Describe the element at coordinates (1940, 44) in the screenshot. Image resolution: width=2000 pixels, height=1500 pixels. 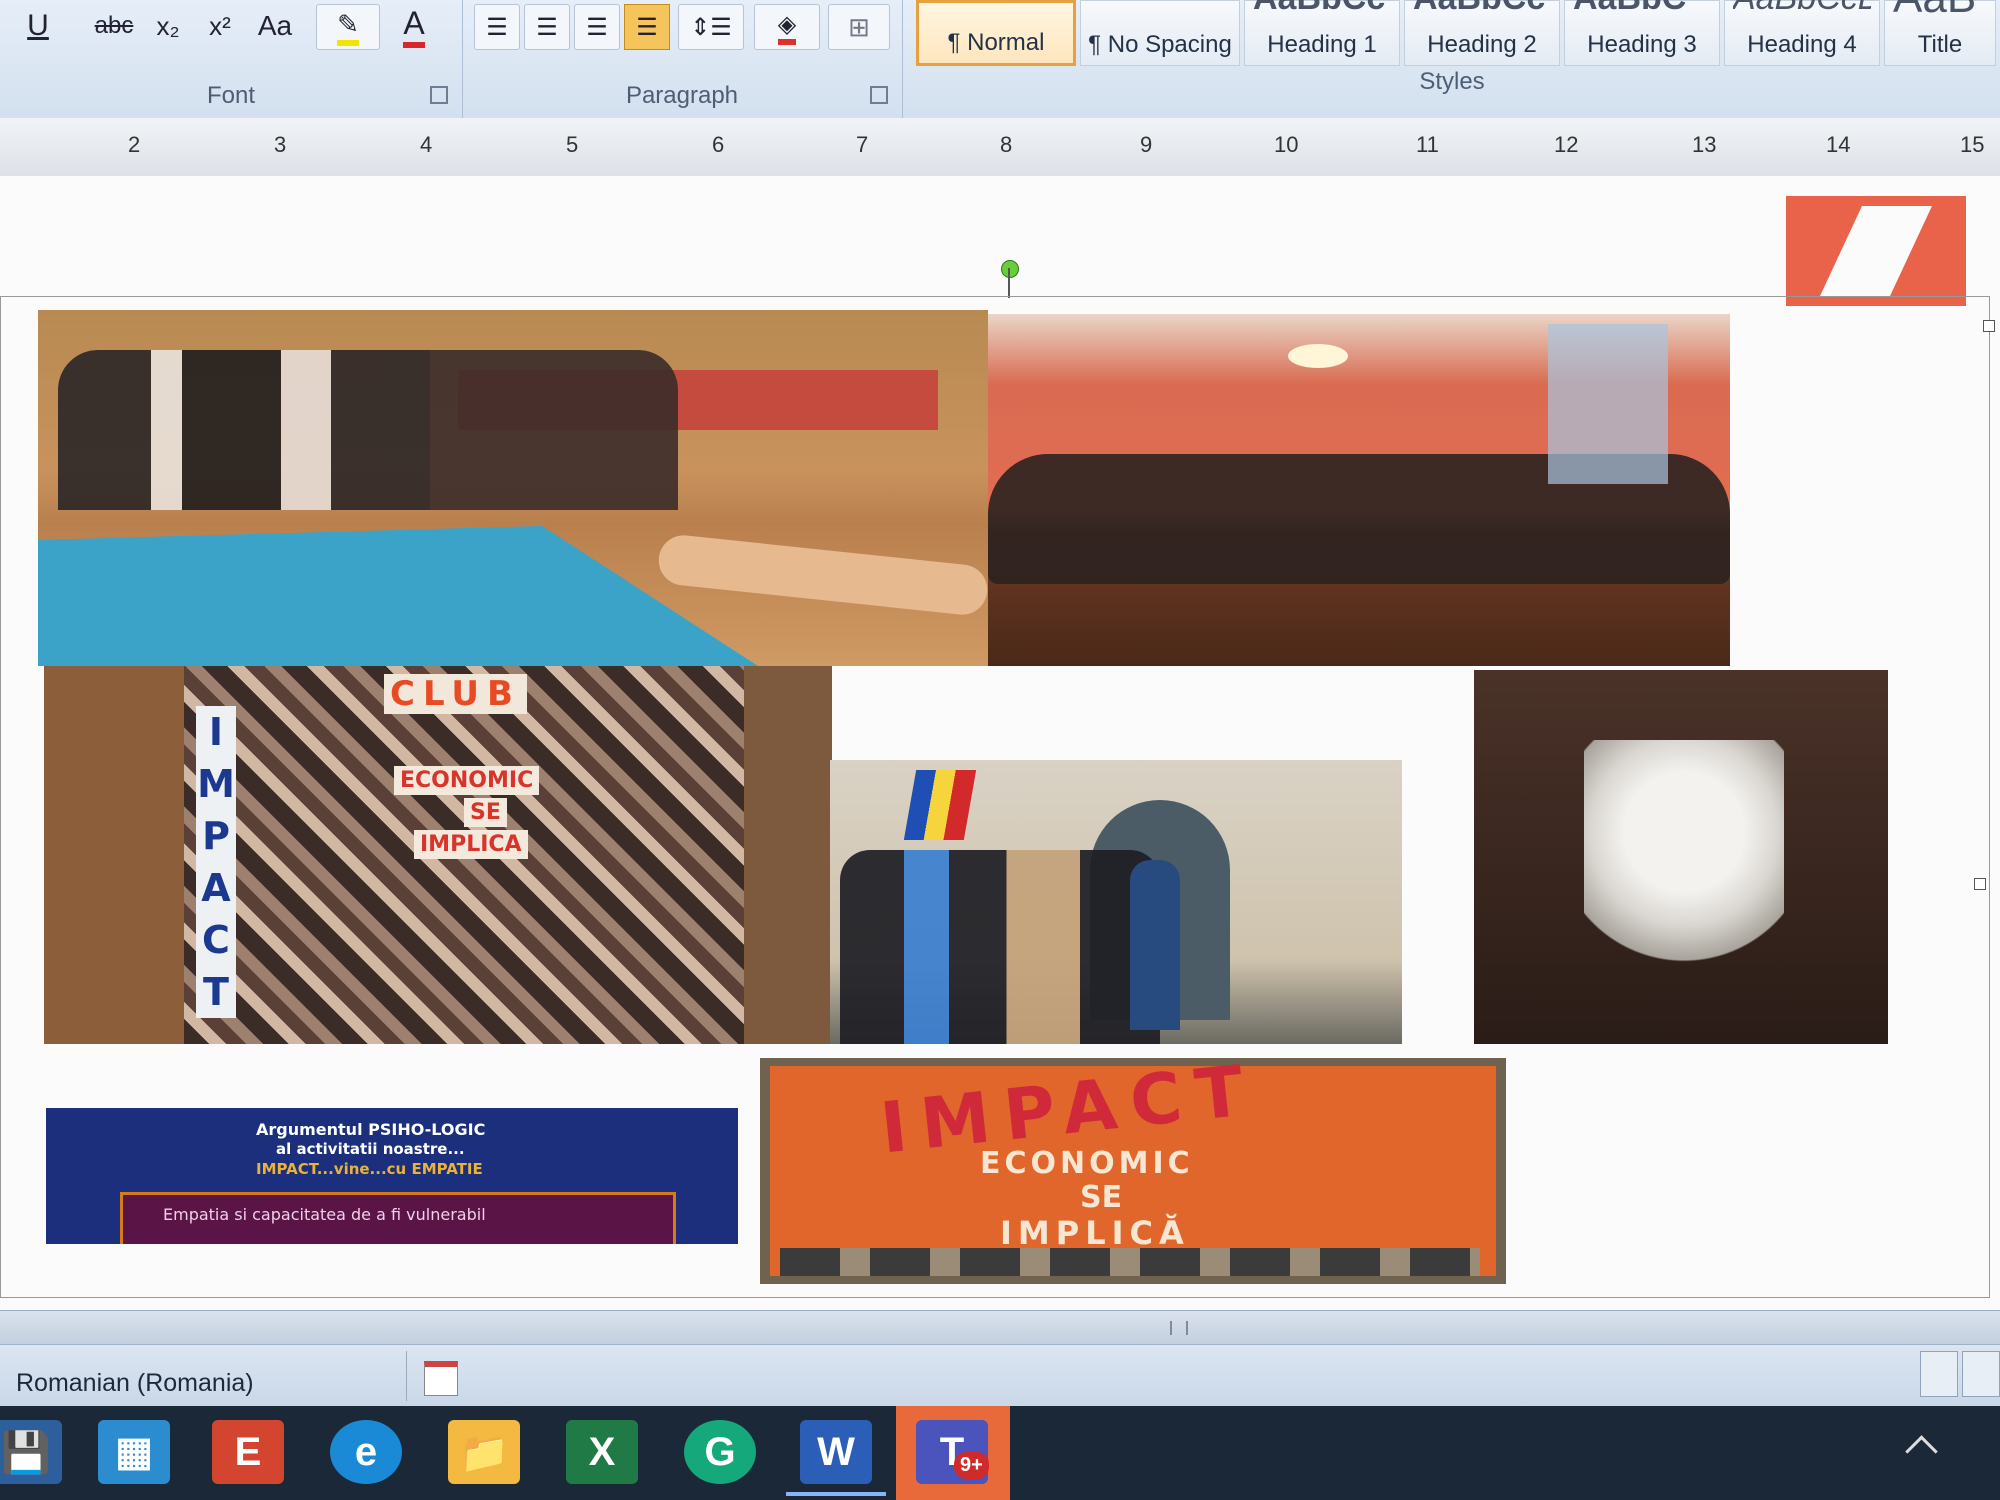
I see `style-label: Title` at that location.